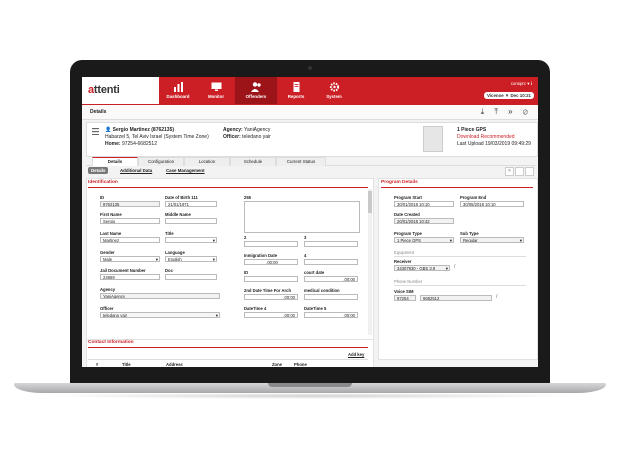 The image size is (620, 454). I want to click on program-end-label: Program End, so click(473, 197).